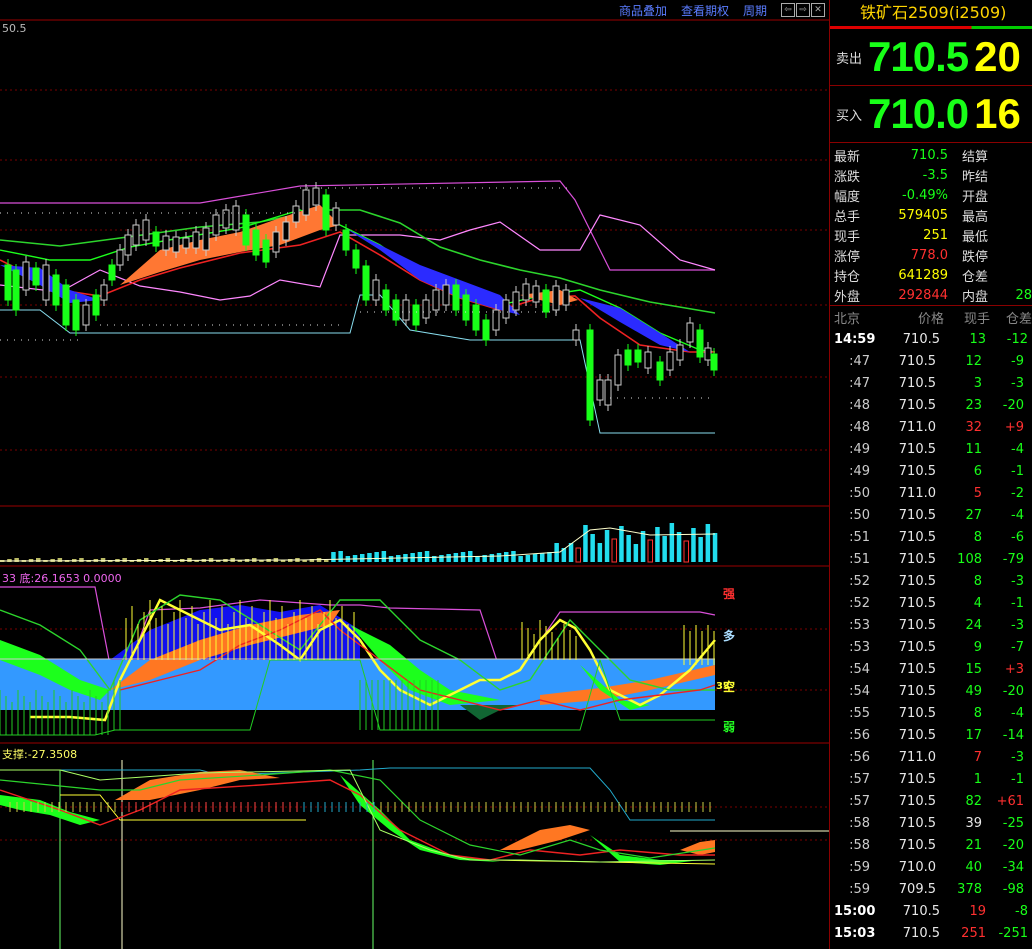 The height and width of the screenshot is (949, 1032). Describe the element at coordinates (976, 319) in the screenshot. I see `tick-header-volume: 现手` at that location.